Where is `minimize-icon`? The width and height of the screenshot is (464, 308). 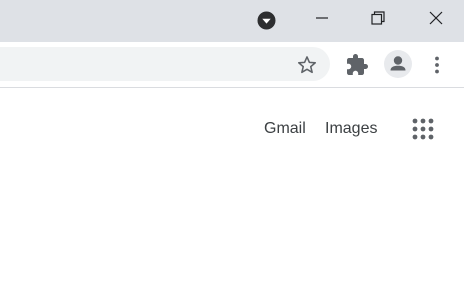
minimize-icon is located at coordinates (322, 18).